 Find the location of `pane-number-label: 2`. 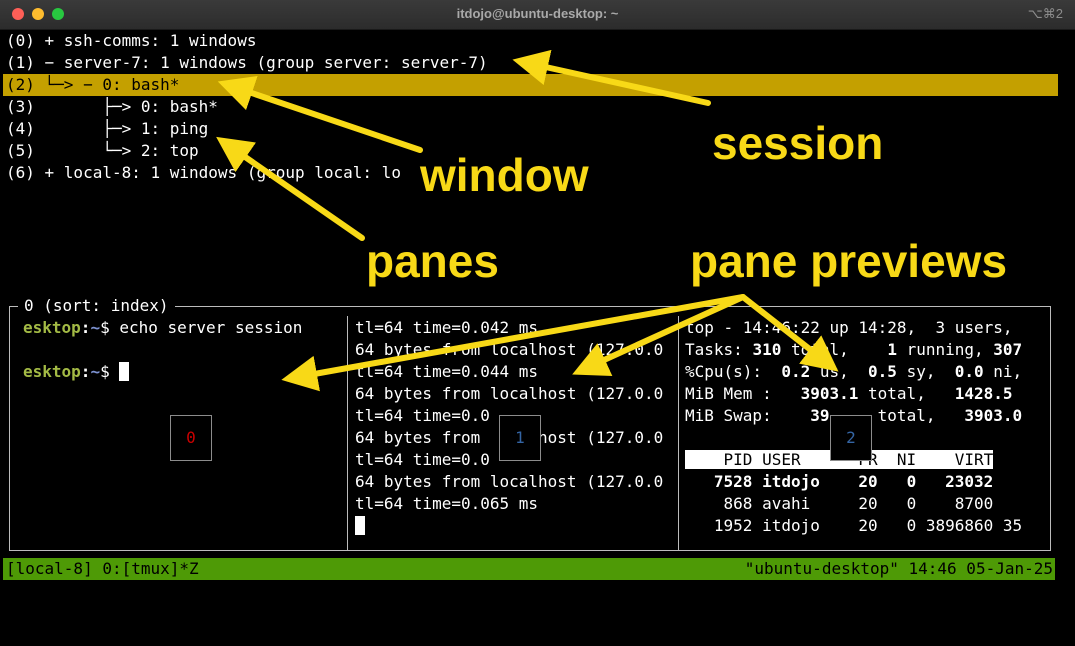

pane-number-label: 2 is located at coordinates (851, 437).